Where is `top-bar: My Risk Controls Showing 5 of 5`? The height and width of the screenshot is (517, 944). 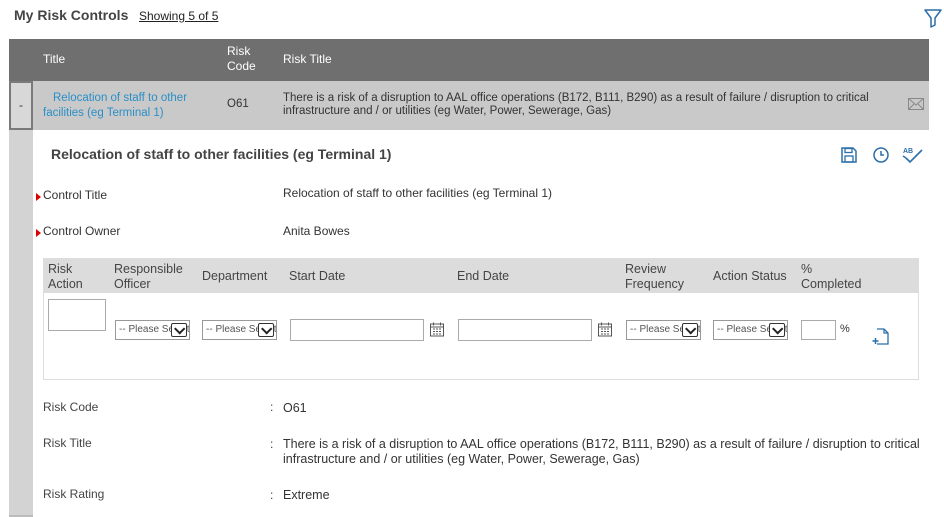
top-bar: My Risk Controls Showing 5 of 5 is located at coordinates (472, 19).